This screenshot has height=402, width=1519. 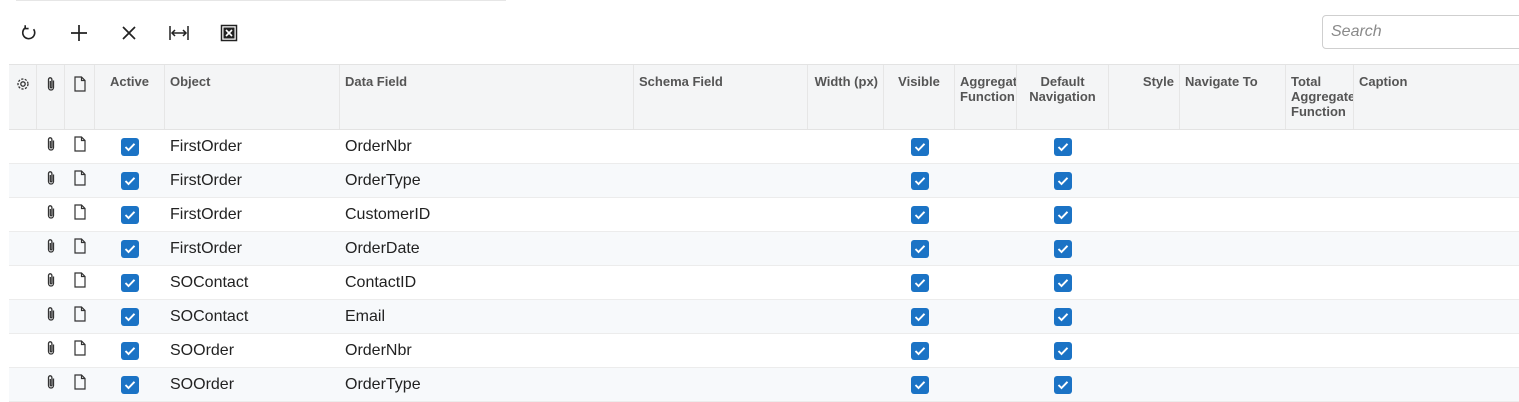 I want to click on table-row: SOOrder OrderNbr, so click(x=764, y=351).